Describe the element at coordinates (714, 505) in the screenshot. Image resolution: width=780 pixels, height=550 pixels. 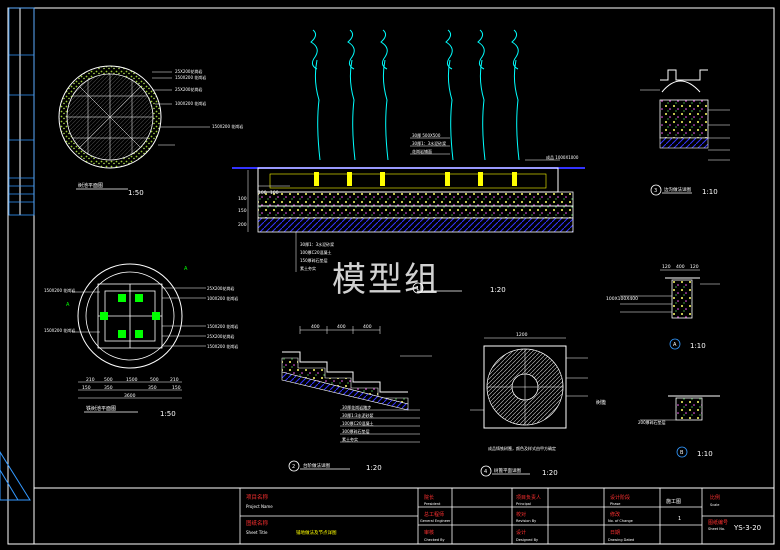
I see `scale-en: Scale` at that location.